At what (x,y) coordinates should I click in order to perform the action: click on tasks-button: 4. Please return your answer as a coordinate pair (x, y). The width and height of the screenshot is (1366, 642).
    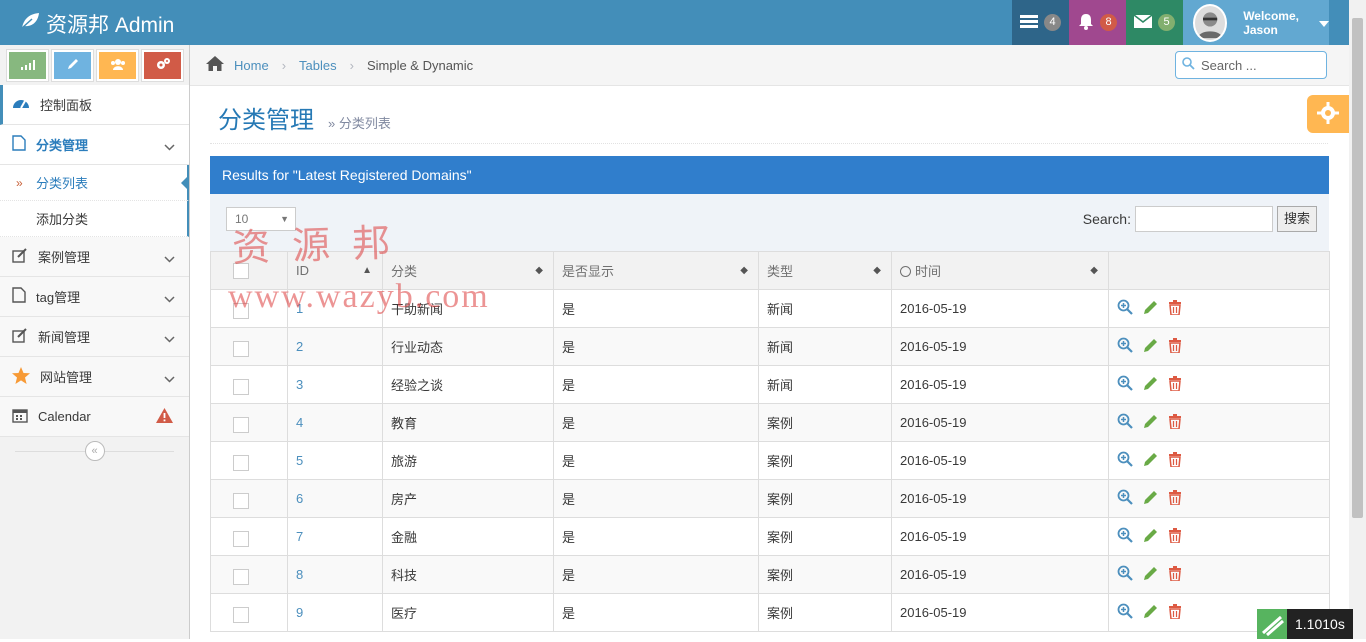
    Looking at the image, I should click on (1040, 22).